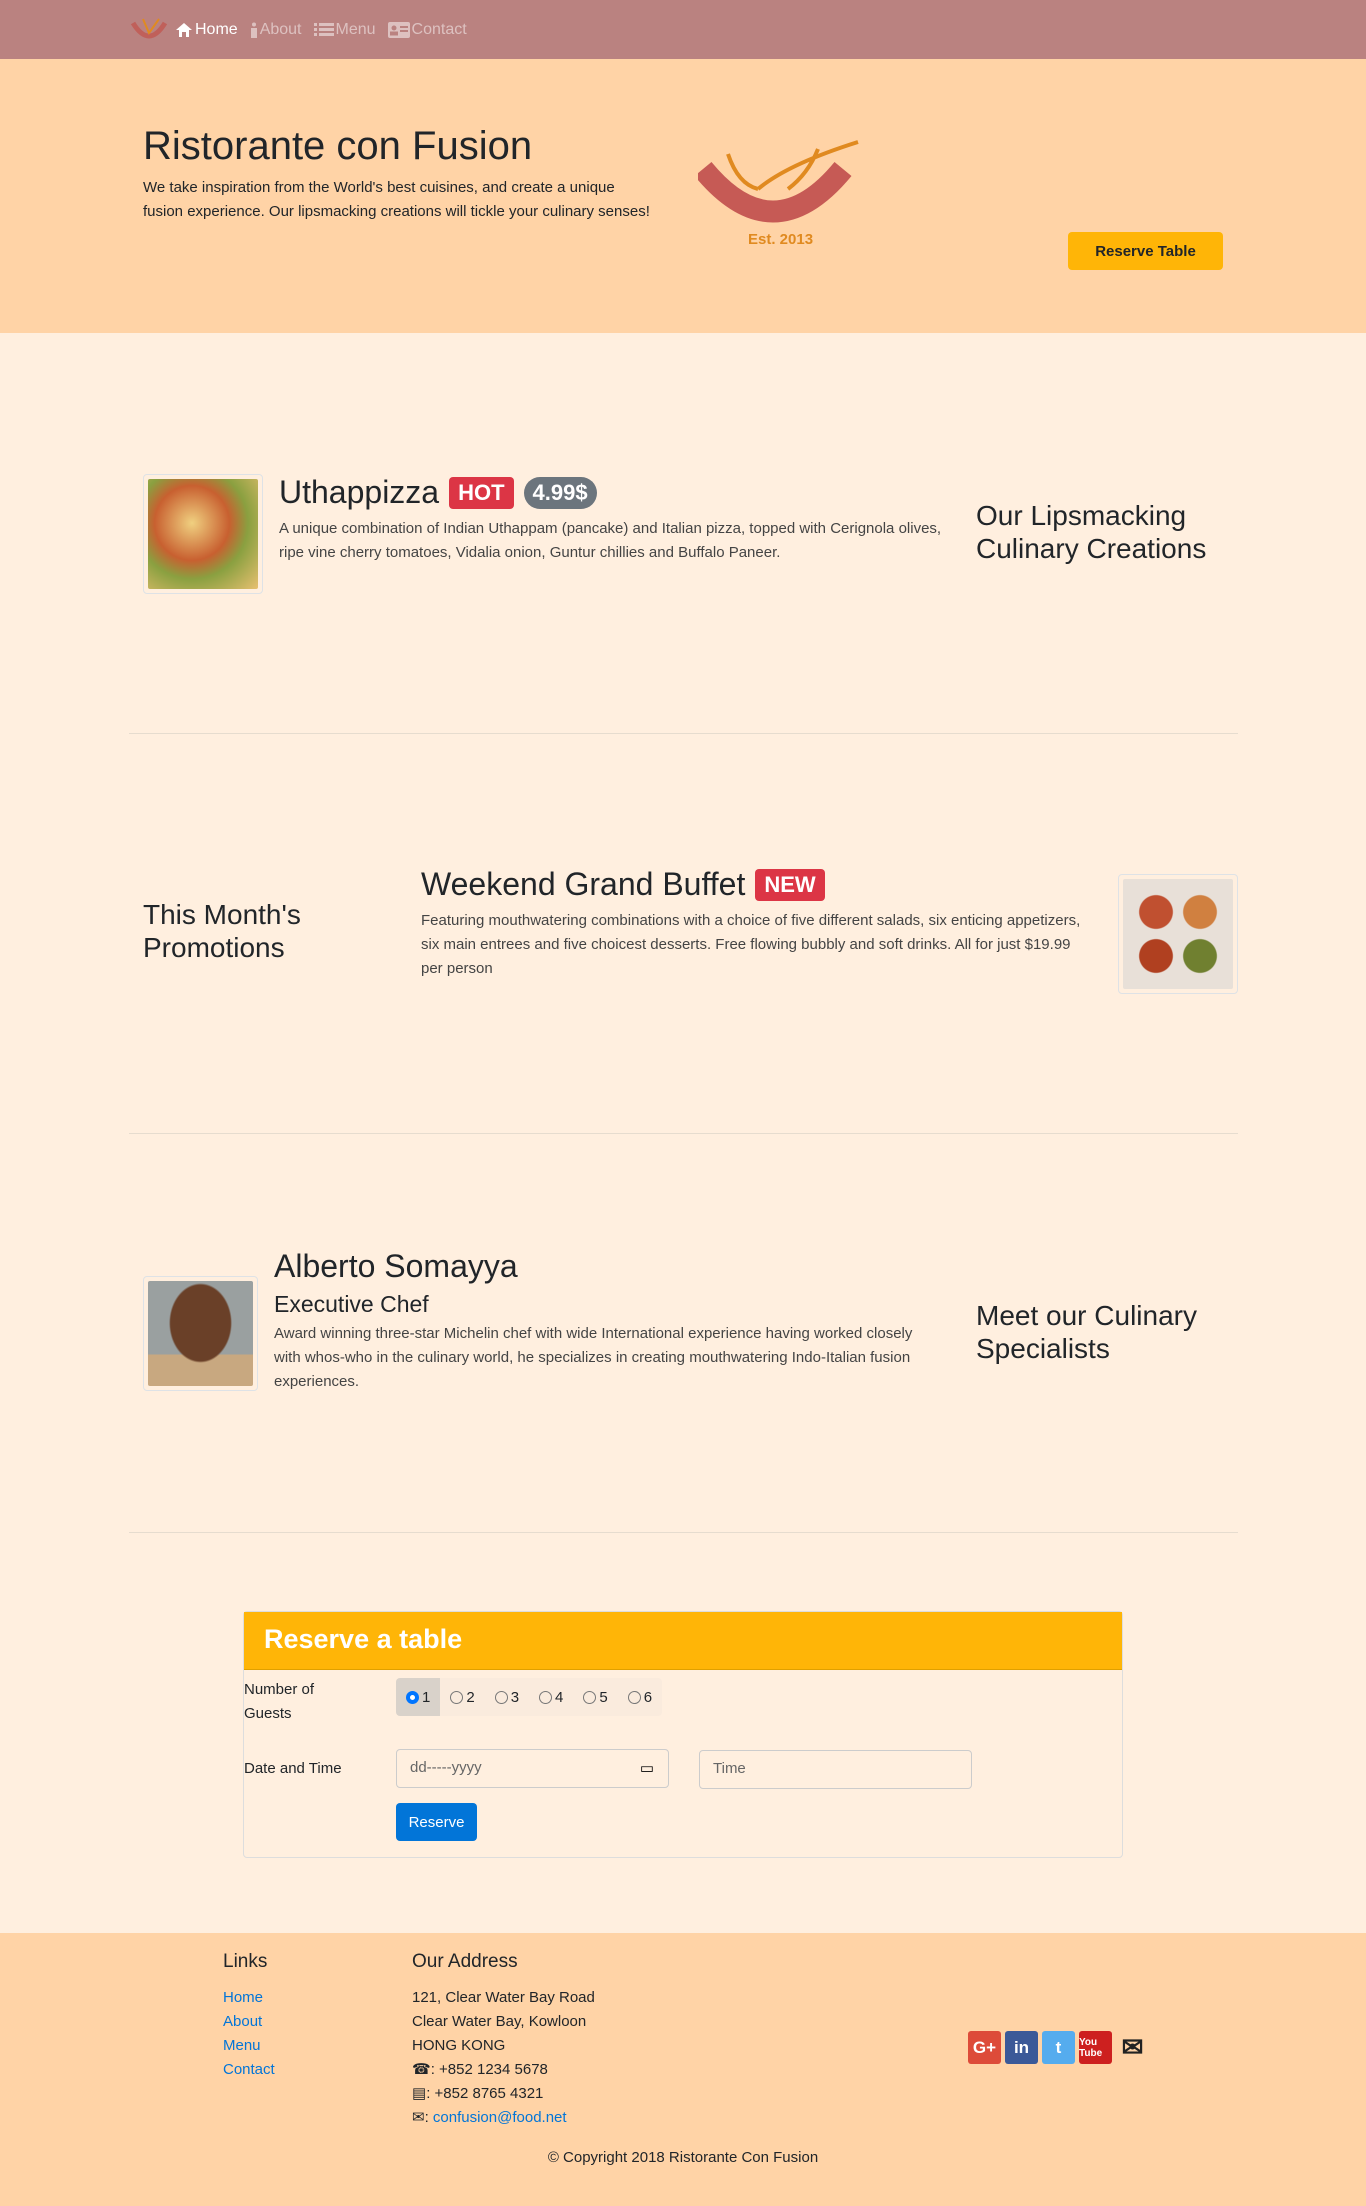 The height and width of the screenshot is (2206, 1366). What do you see at coordinates (835, 1769) in the screenshot?
I see `time-input: Time` at bounding box center [835, 1769].